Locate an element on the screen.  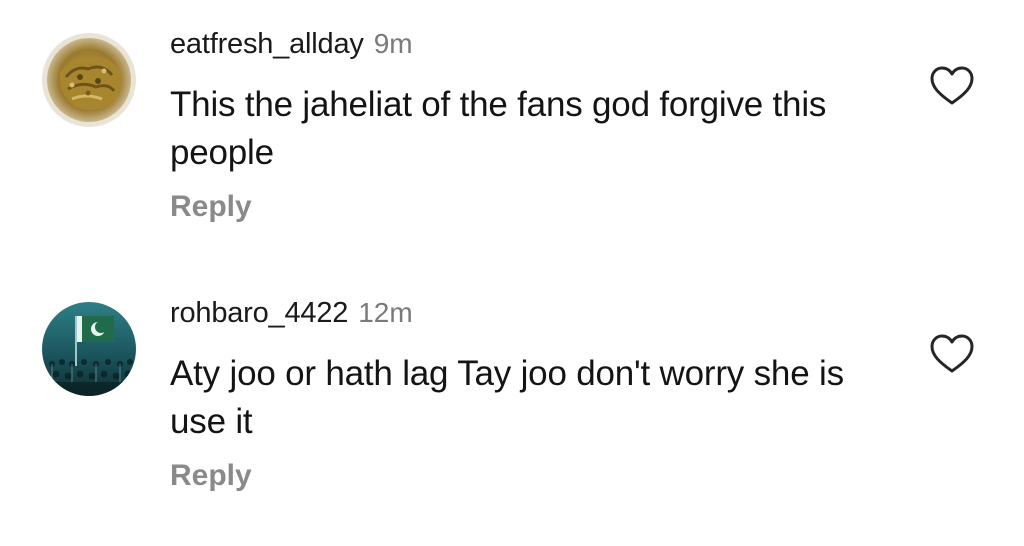
timestamp: 9m is located at coordinates (393, 43).